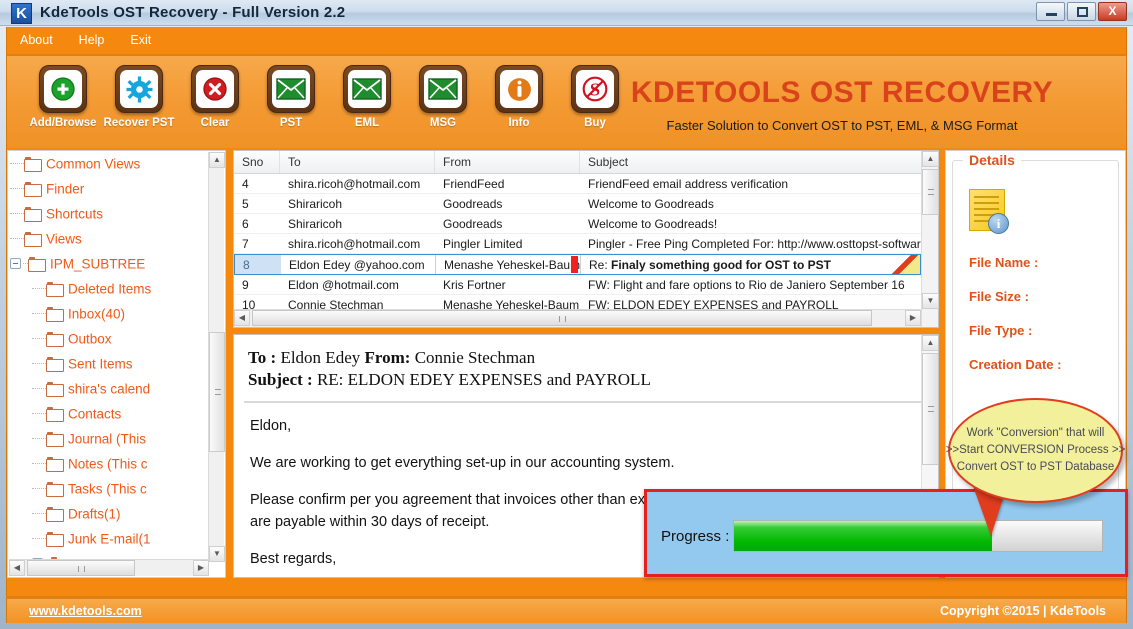 Image resolution: width=1133 pixels, height=629 pixels. I want to click on mail-scroll-down-button: ▼, so click(930, 301).